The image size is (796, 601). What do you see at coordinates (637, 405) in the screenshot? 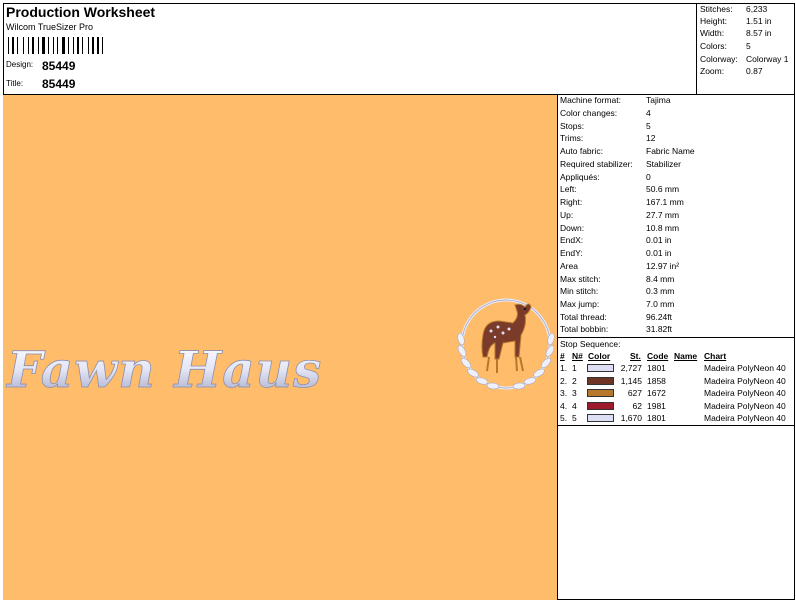
I see `stop-row-stitches: 62` at bounding box center [637, 405].